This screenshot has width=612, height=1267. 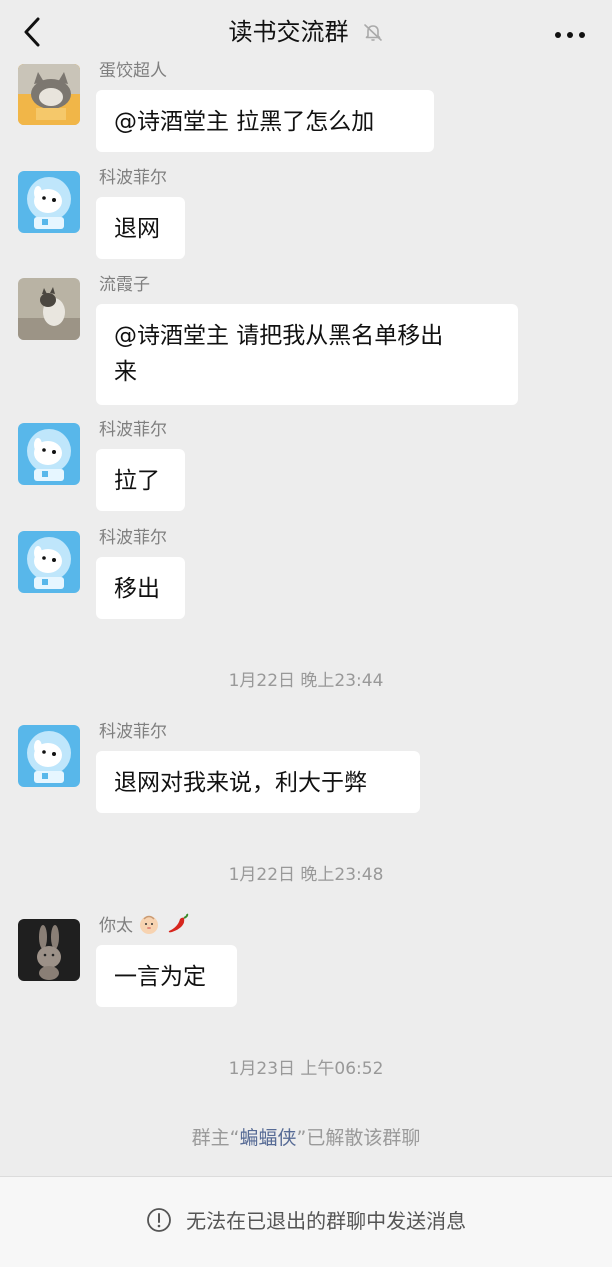 What do you see at coordinates (326, 1221) in the screenshot?
I see `disabled-notice-text: 无法在已退出的群聊中发送消息` at bounding box center [326, 1221].